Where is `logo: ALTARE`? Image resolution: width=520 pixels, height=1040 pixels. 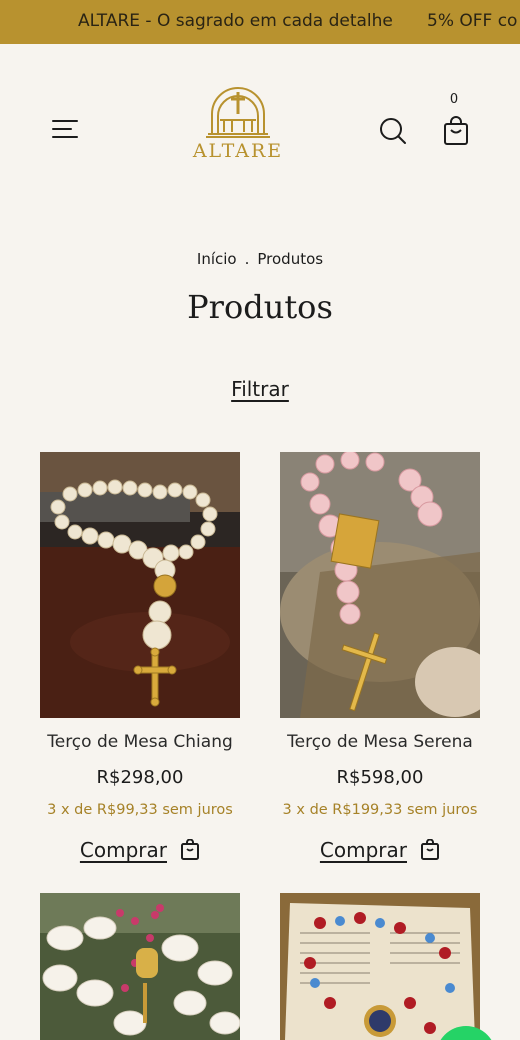
logo: ALTARE is located at coordinates (238, 126).